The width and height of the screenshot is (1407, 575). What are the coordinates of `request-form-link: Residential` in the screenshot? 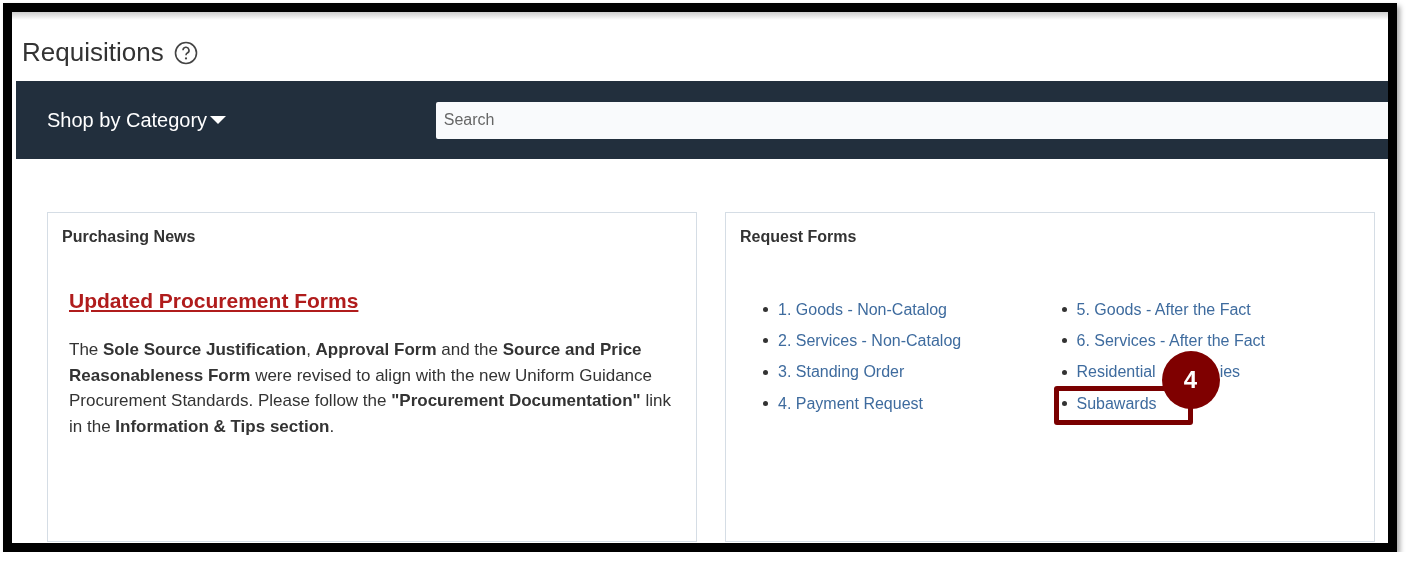 It's located at (1116, 372).